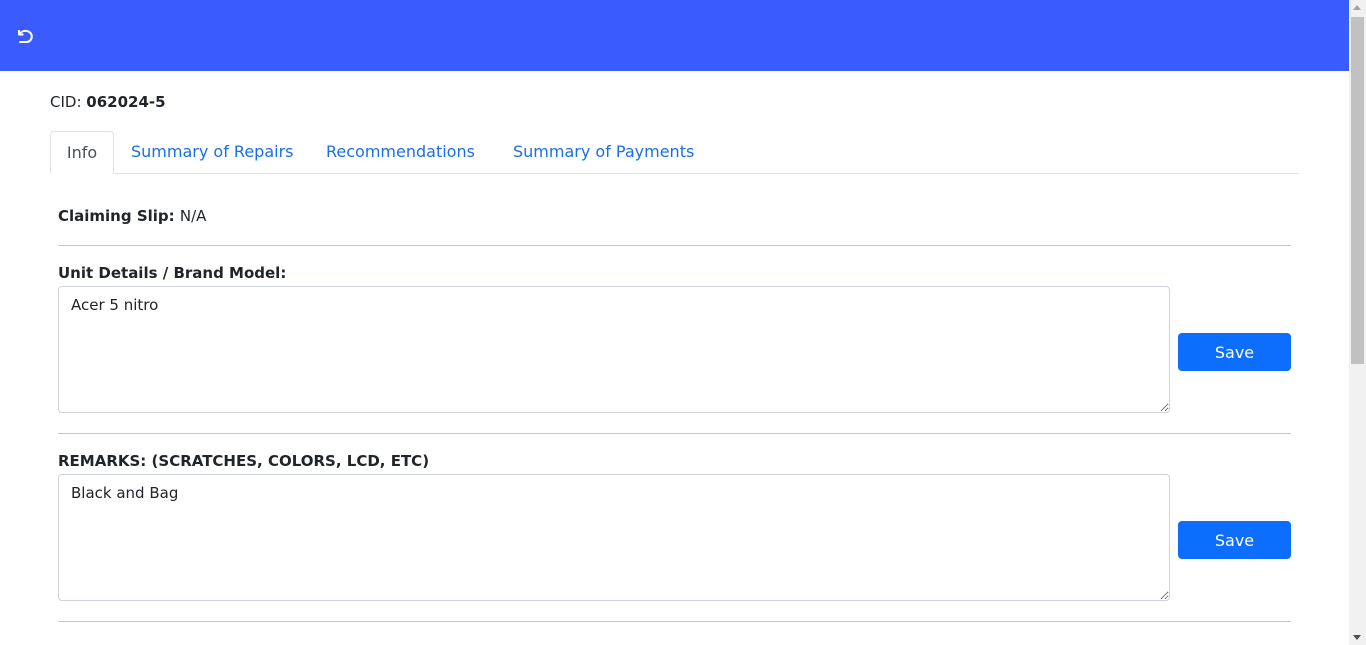 The width and height of the screenshot is (1366, 645). What do you see at coordinates (400, 151) in the screenshot?
I see `tab-recommendations: Recommendations` at bounding box center [400, 151].